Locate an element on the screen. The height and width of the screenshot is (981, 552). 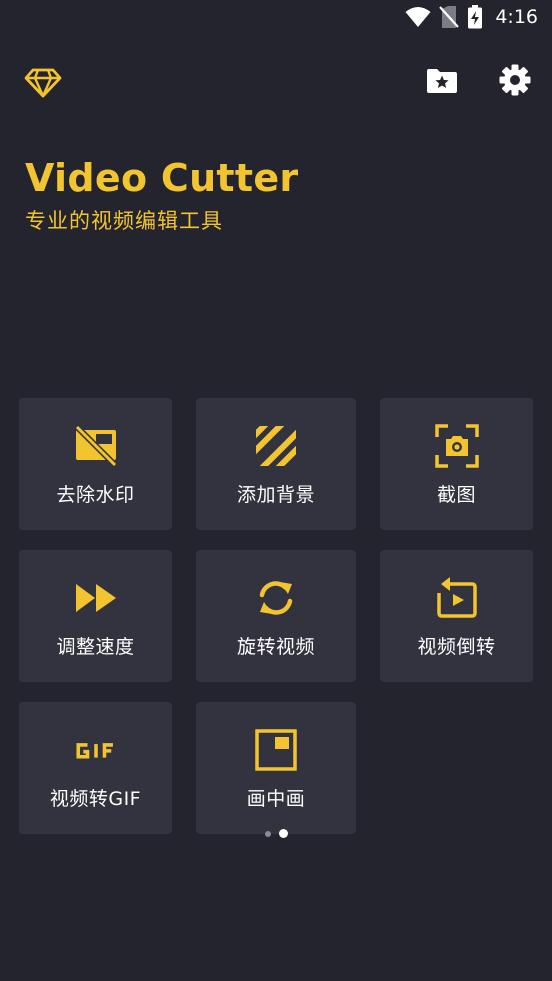
page-dot is located at coordinates (268, 833).